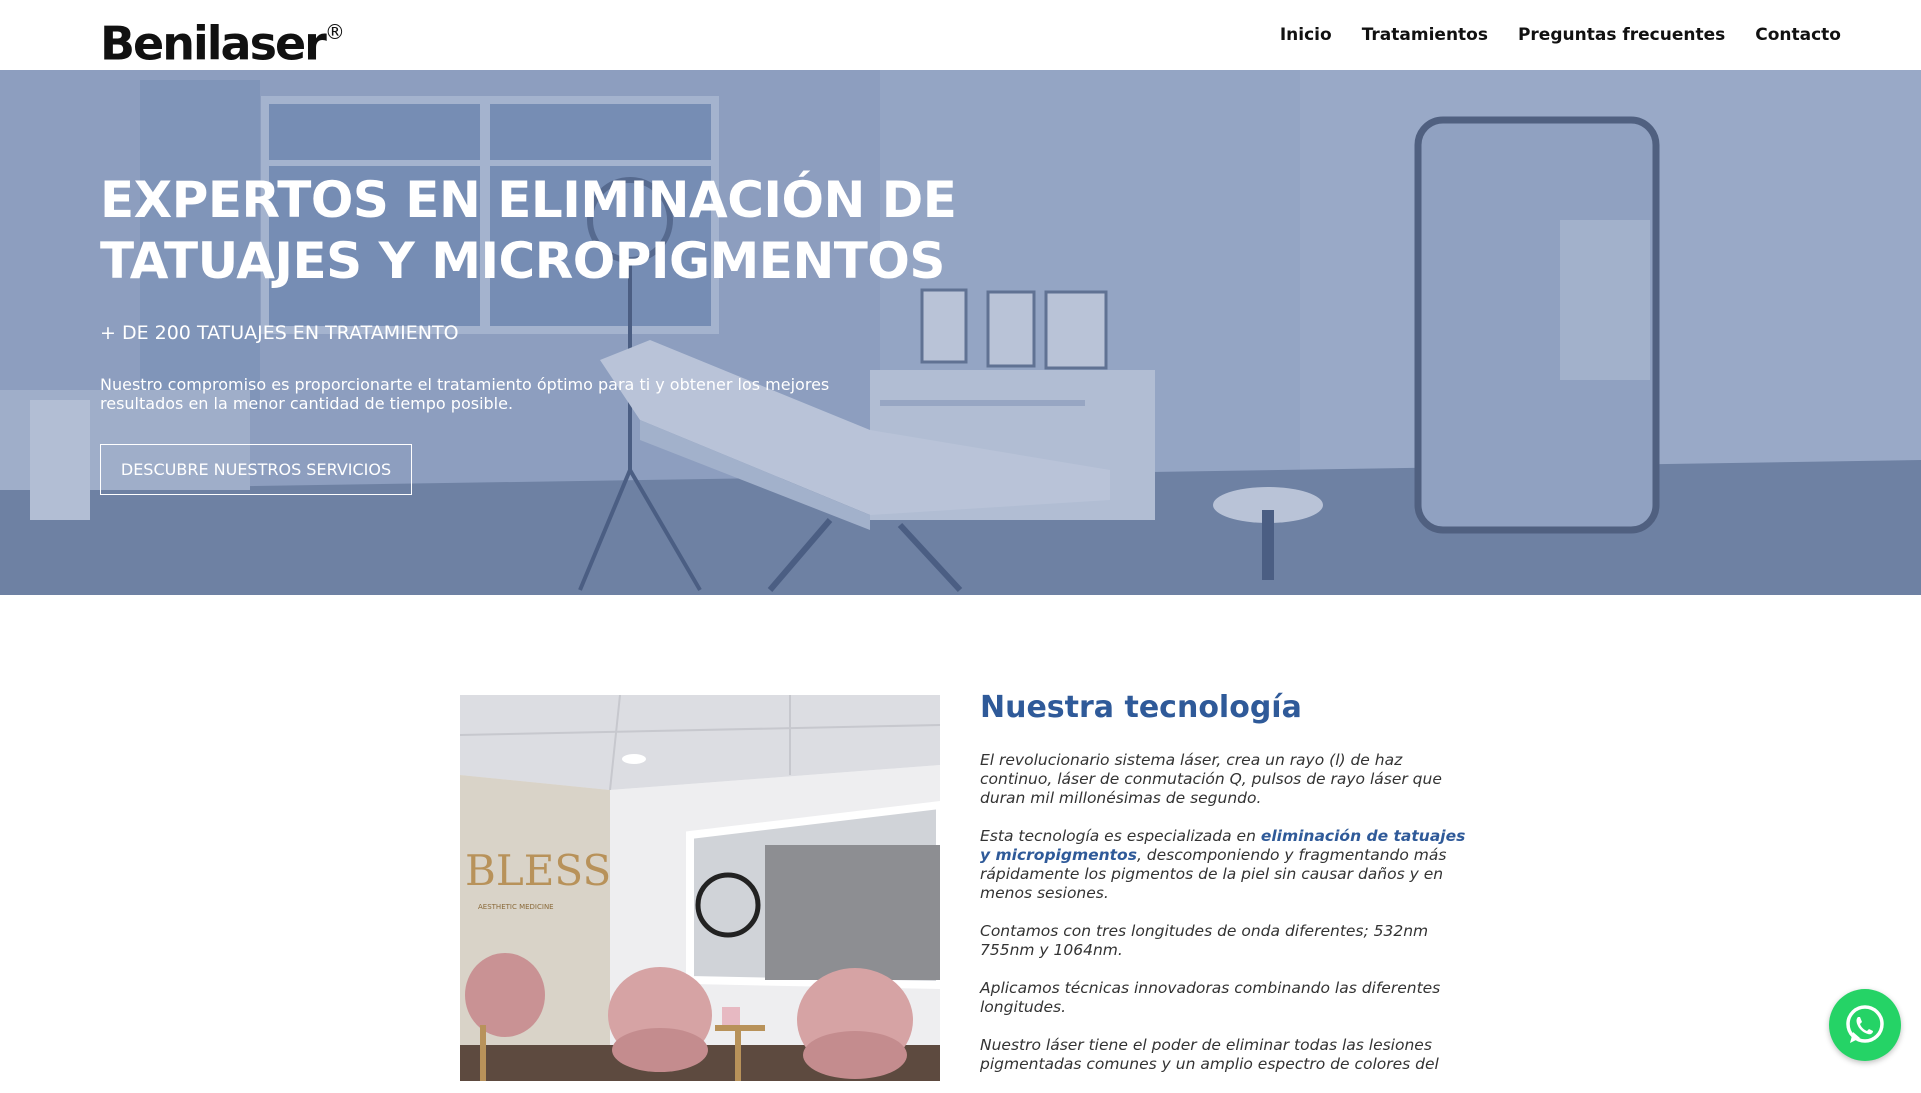  What do you see at coordinates (1120, 836) in the screenshot?
I see `technology-paragraph-2-start: Esta tecnología es especializada en` at bounding box center [1120, 836].